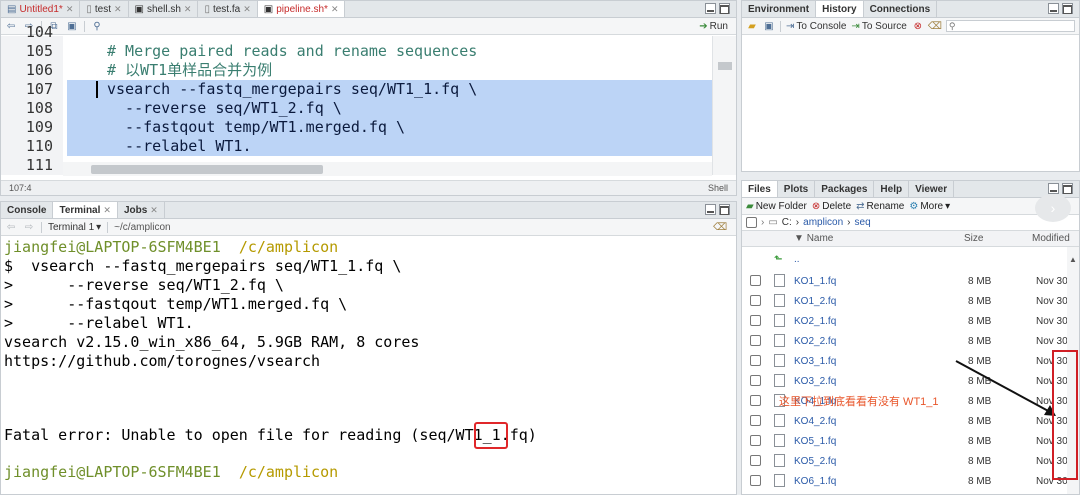 This screenshot has height=495, width=1080. Describe the element at coordinates (779, 440) in the screenshot. I see `file-icon` at that location.